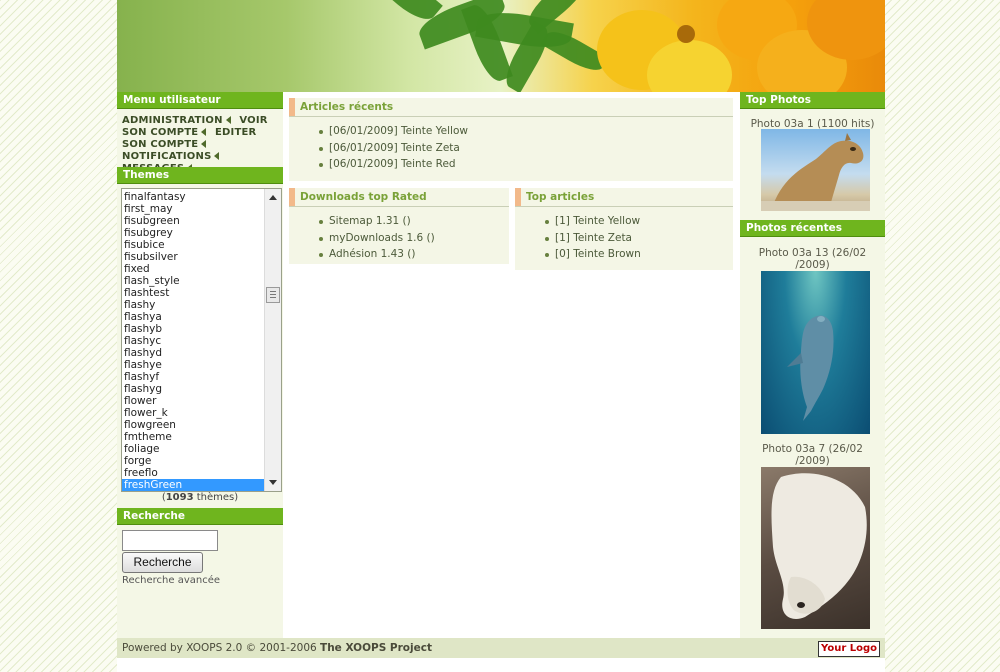 This screenshot has width=1000, height=672. Describe the element at coordinates (639, 238) in the screenshot. I see `list-item: [1] Teinte Zeta` at that location.